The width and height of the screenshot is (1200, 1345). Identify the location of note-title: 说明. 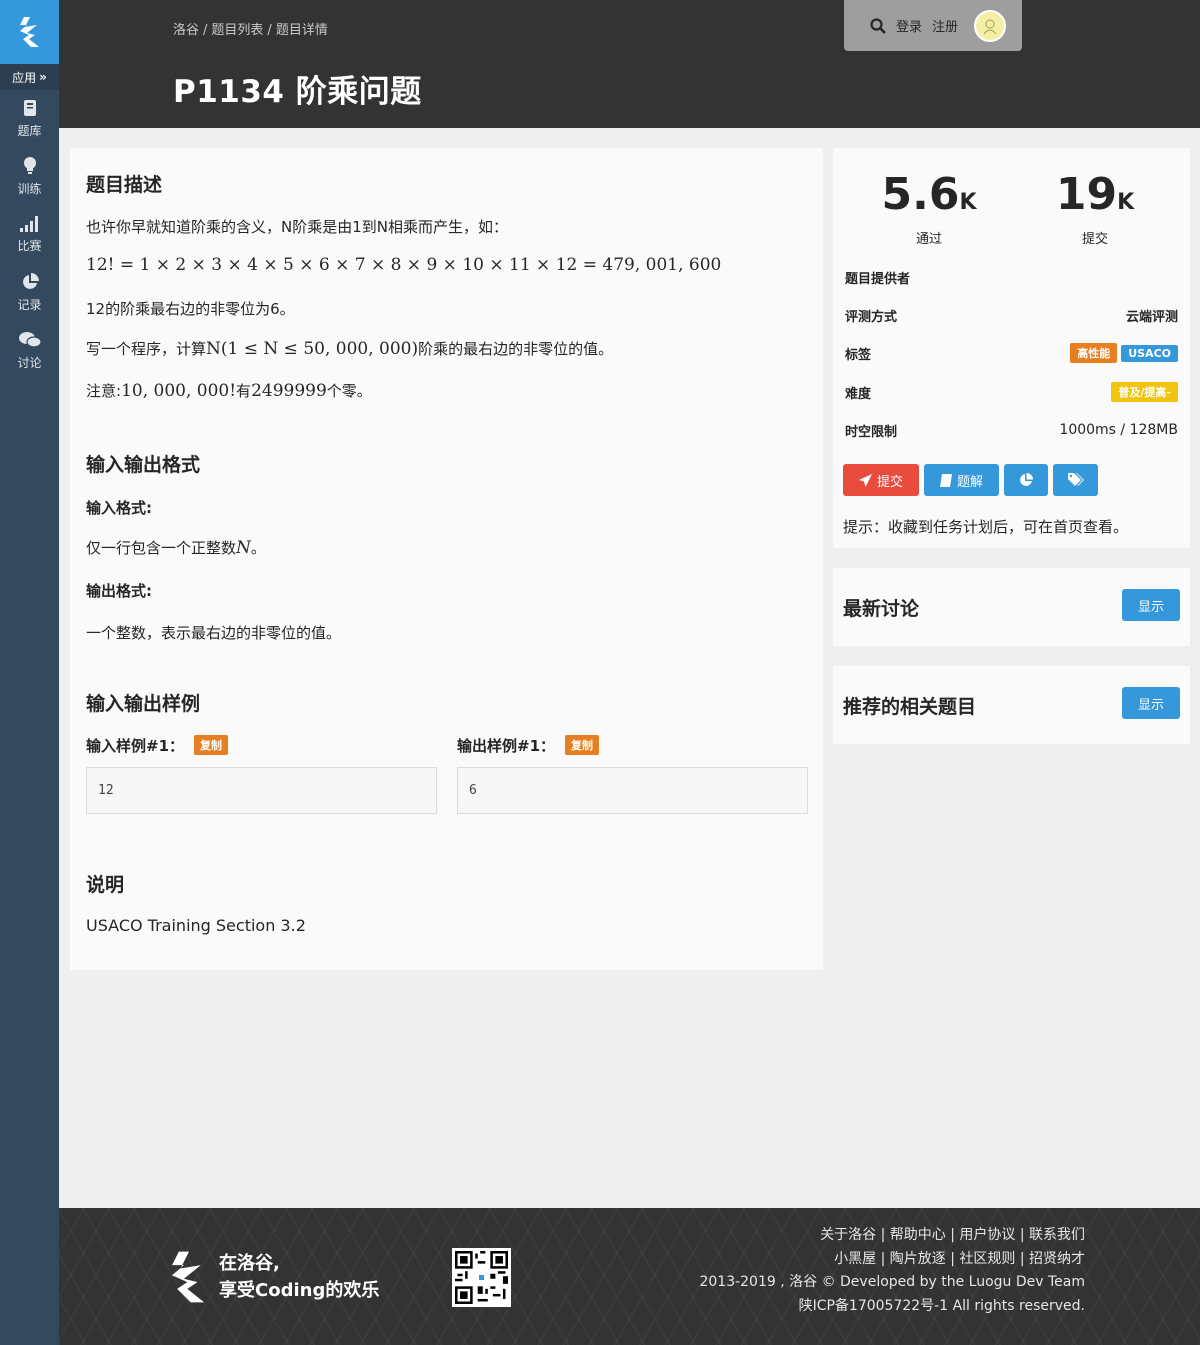
(105, 885).